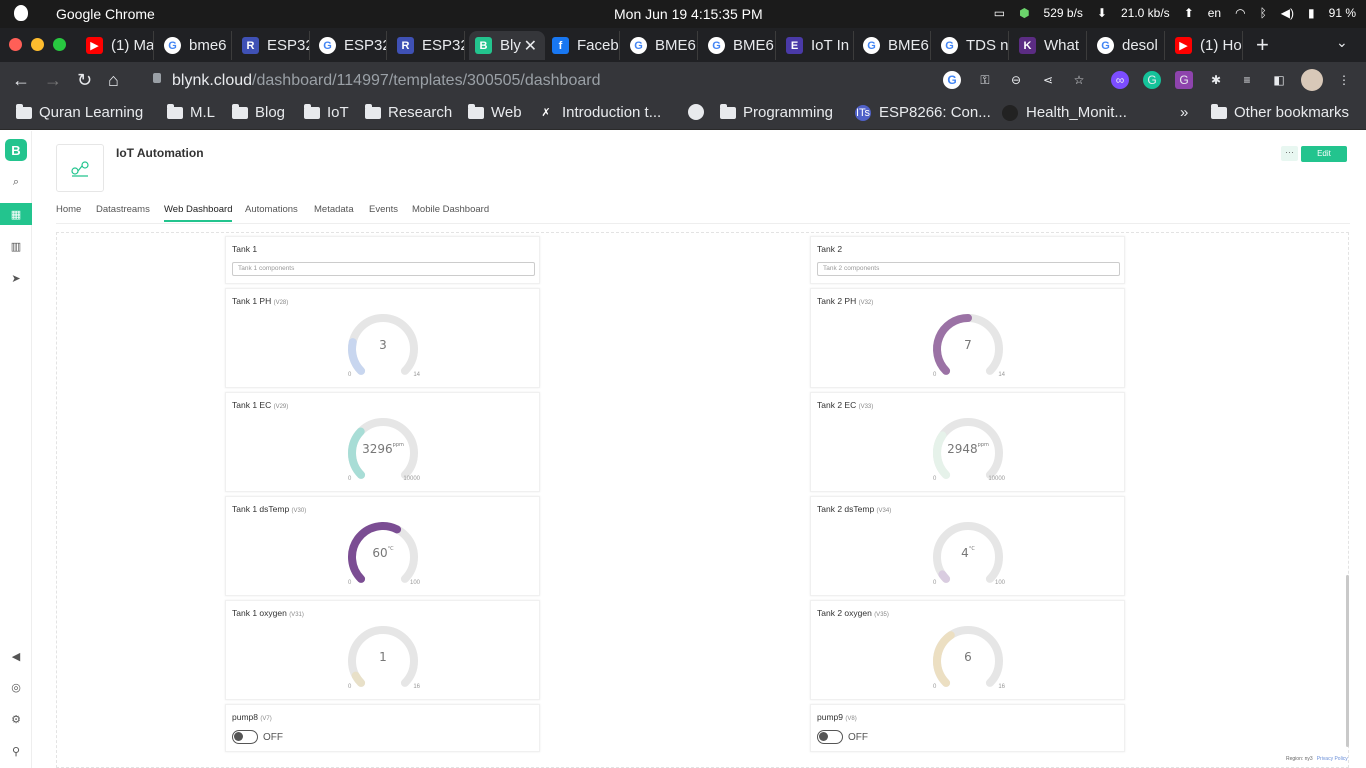 The height and width of the screenshot is (768, 1366). Describe the element at coordinates (1263, 13) in the screenshot. I see `bluetooth-icon: ᛒ` at that location.